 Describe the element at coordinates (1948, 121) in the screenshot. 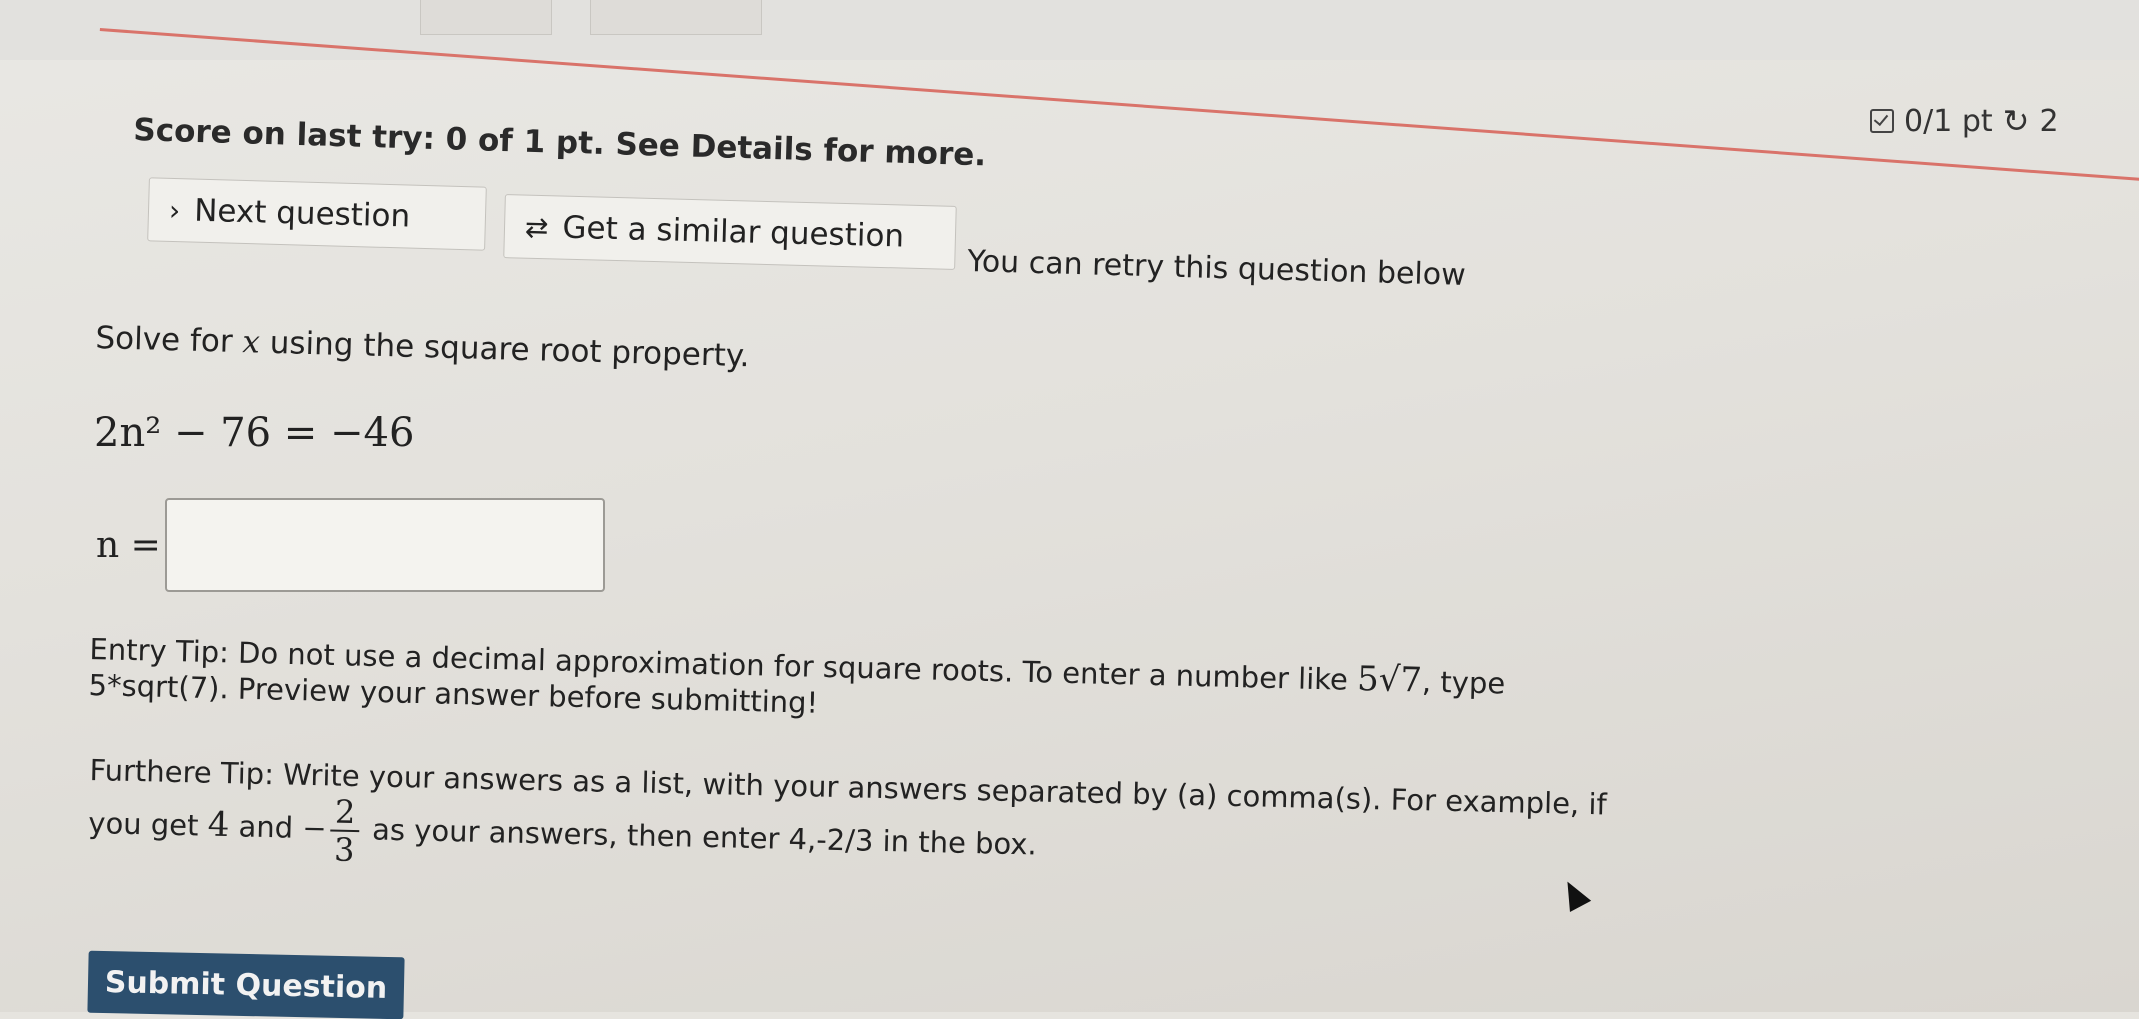

I see `points-text: 0/1 pt` at that location.